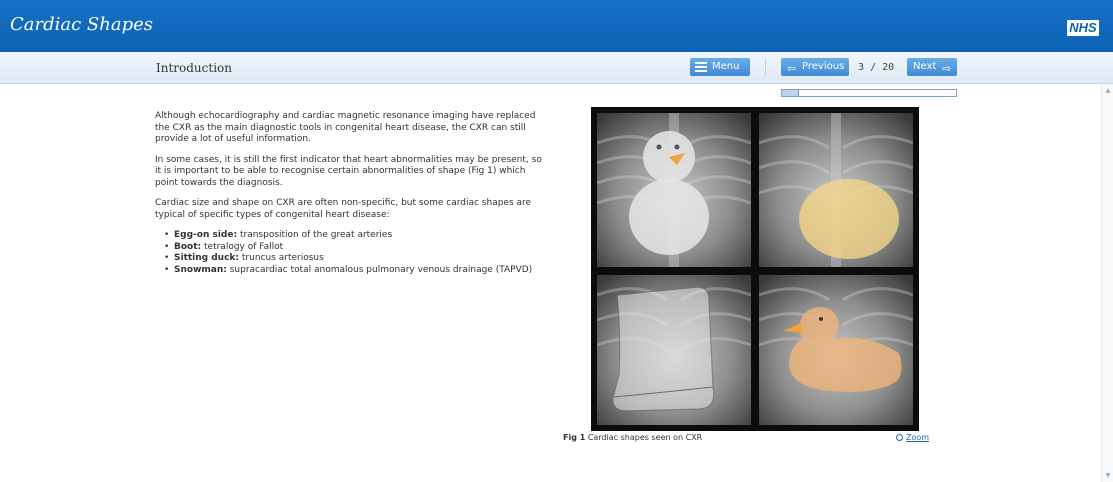 The height and width of the screenshot is (482, 1113). What do you see at coordinates (355, 248) in the screenshot?
I see `list-item: Boot: tetralogy of Fallot` at bounding box center [355, 248].